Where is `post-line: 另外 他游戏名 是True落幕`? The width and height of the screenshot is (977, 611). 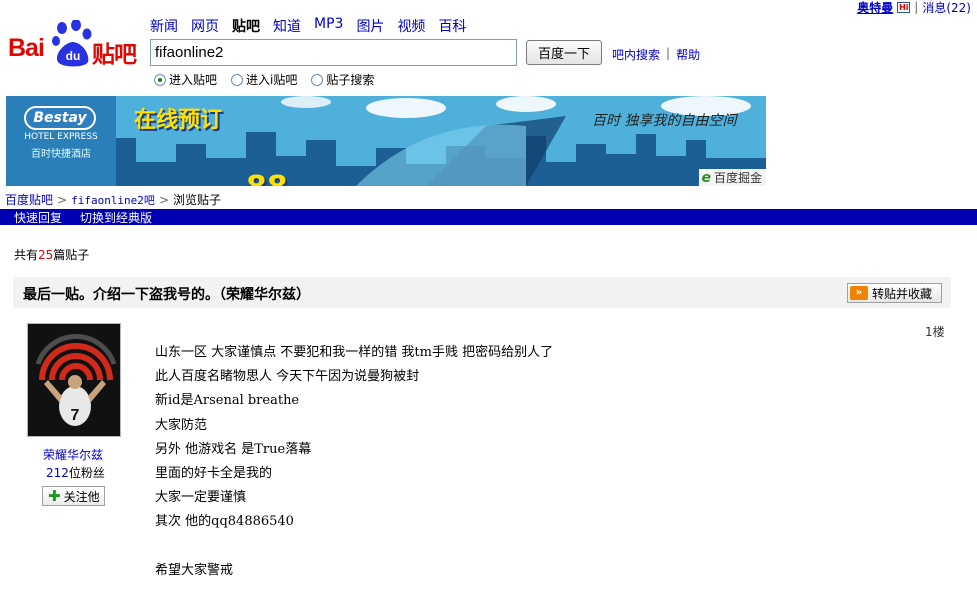
post-line: 另外 他游戏名 是True落幕 is located at coordinates (233, 449).